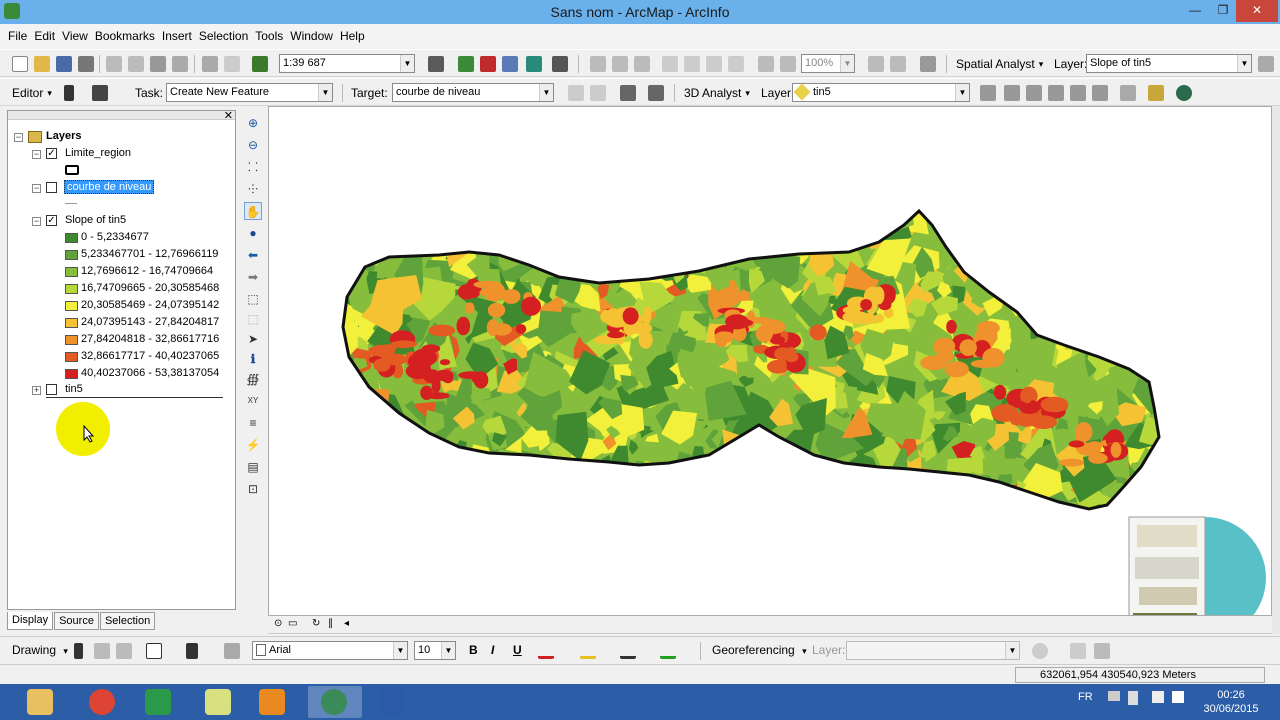 The image size is (1280, 720). I want to click on go-back-icon: ⬅, so click(253, 255).